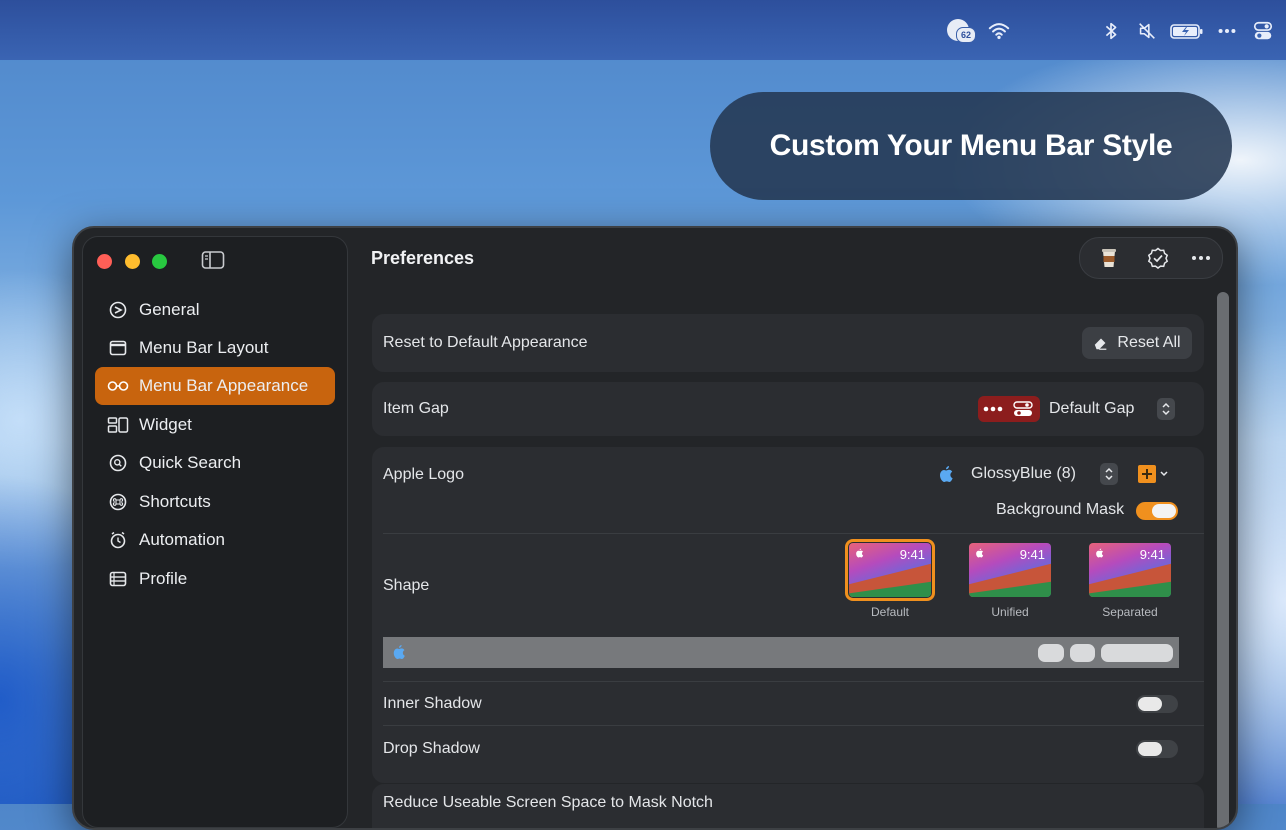 This screenshot has height=830, width=1286. Describe the element at coordinates (999, 31) in the screenshot. I see `wifi-icon` at that location.